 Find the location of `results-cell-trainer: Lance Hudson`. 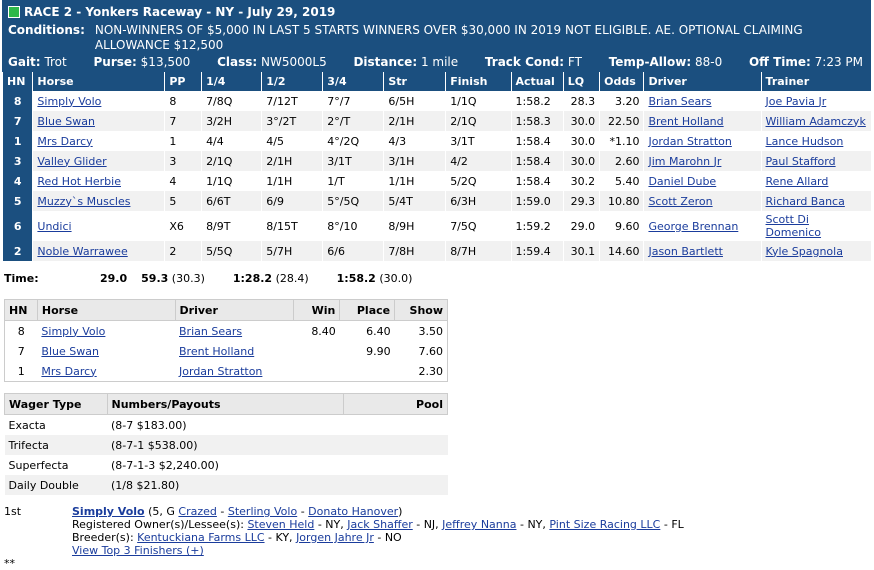

results-cell-trainer: Lance Hudson is located at coordinates (815, 141).